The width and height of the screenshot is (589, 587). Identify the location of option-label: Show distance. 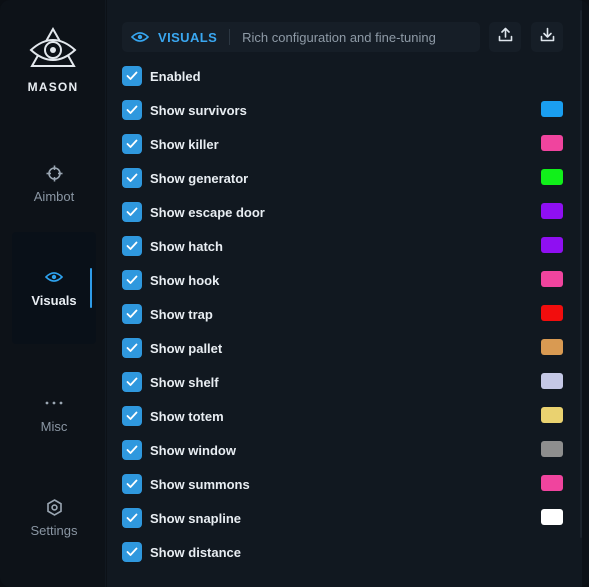
(196, 552).